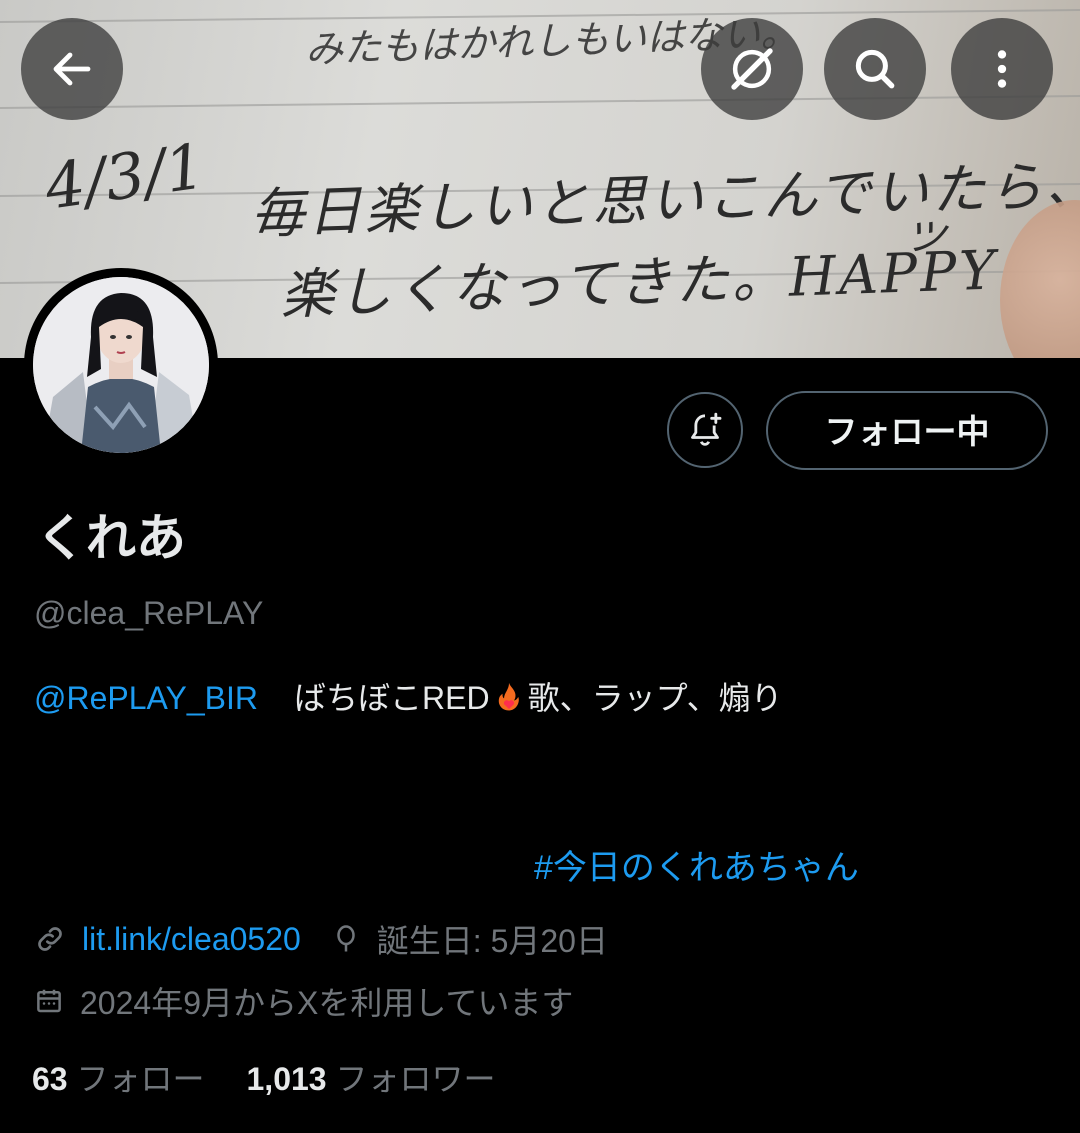 This screenshot has height=1133, width=1080. Describe the element at coordinates (111, 538) in the screenshot. I see `display-name: くれあ` at that location.